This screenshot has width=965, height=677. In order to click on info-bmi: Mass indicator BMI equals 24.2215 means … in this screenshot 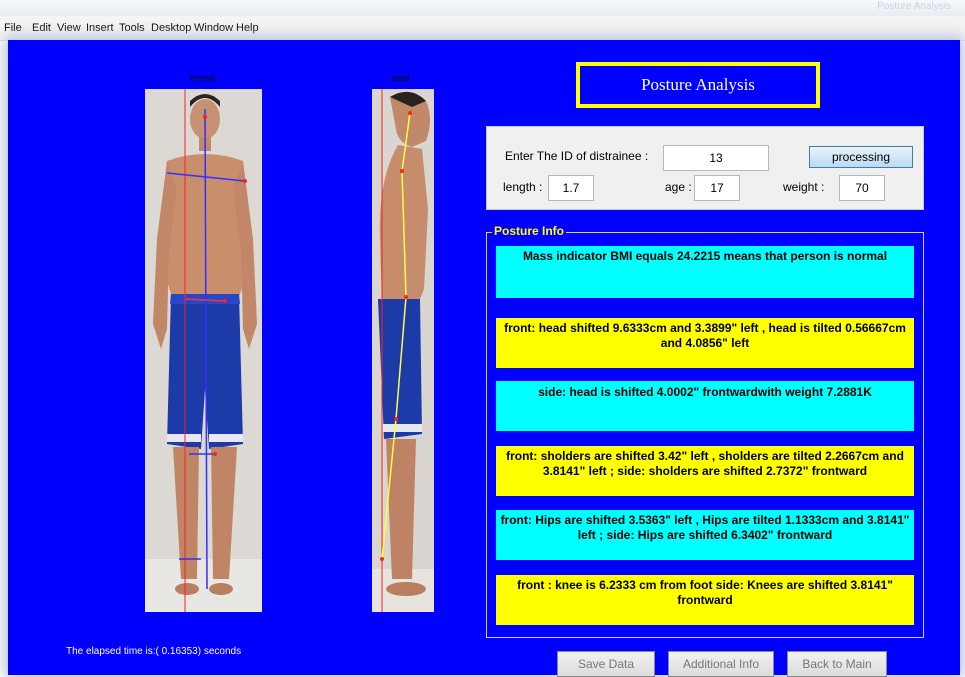, I will do `click(705, 272)`.